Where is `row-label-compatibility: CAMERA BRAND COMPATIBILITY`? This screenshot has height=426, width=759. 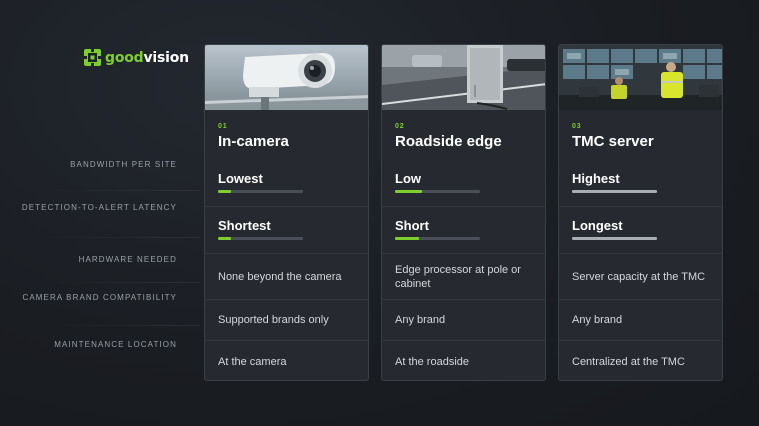
row-label-compatibility: CAMERA BRAND COMPATIBILITY is located at coordinates (99, 297).